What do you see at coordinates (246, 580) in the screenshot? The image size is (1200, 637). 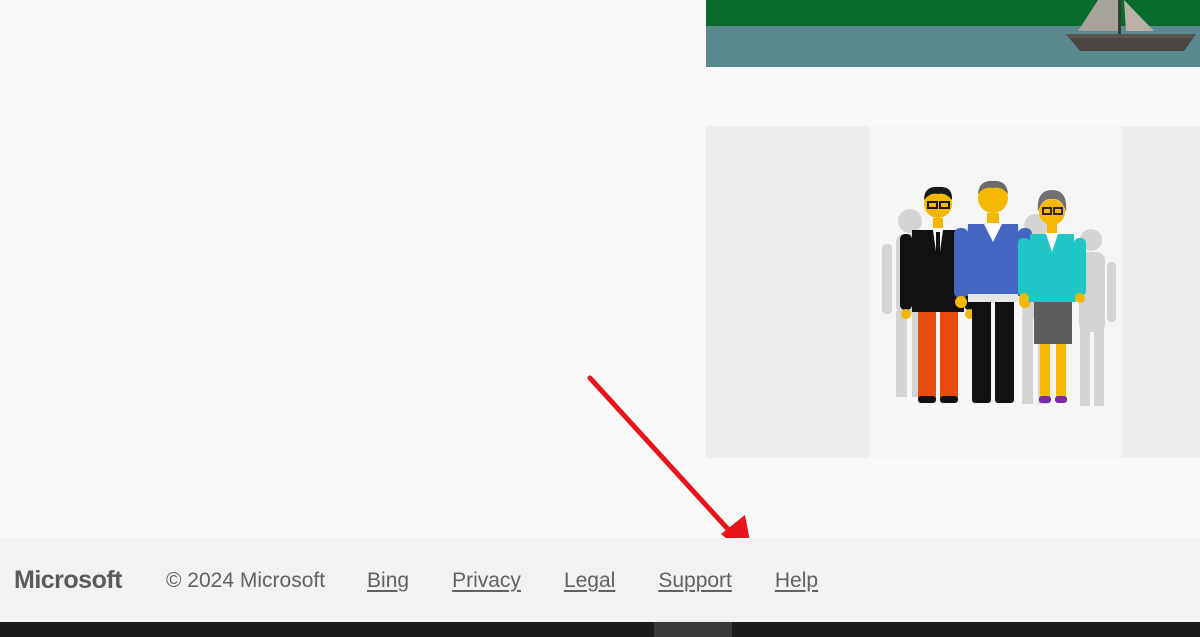 I see `copyright-text: © 2024 Microsoft` at bounding box center [246, 580].